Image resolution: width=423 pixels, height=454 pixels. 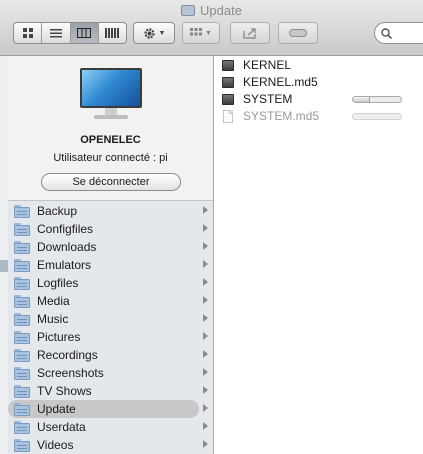 I want to click on folder-item-downloads: Downloads, so click(x=110, y=247).